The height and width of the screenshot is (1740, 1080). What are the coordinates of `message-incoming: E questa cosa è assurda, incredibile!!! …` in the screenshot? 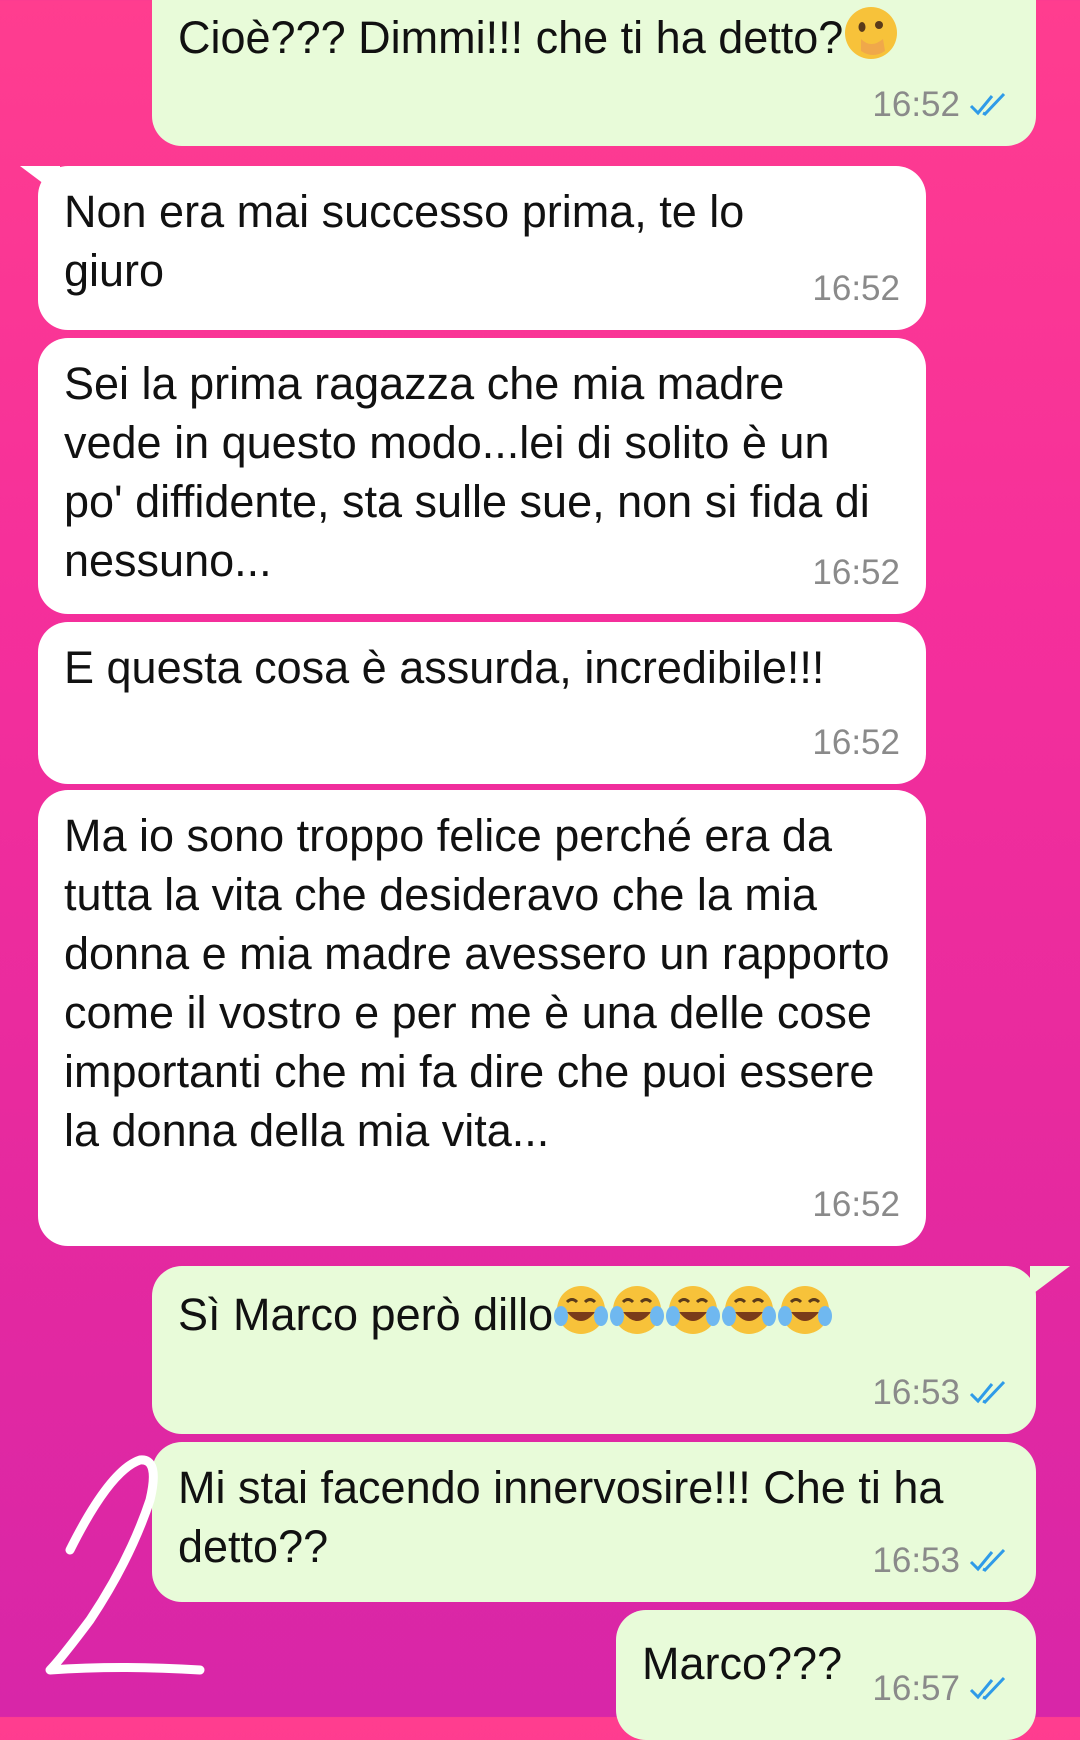 It's located at (482, 703).